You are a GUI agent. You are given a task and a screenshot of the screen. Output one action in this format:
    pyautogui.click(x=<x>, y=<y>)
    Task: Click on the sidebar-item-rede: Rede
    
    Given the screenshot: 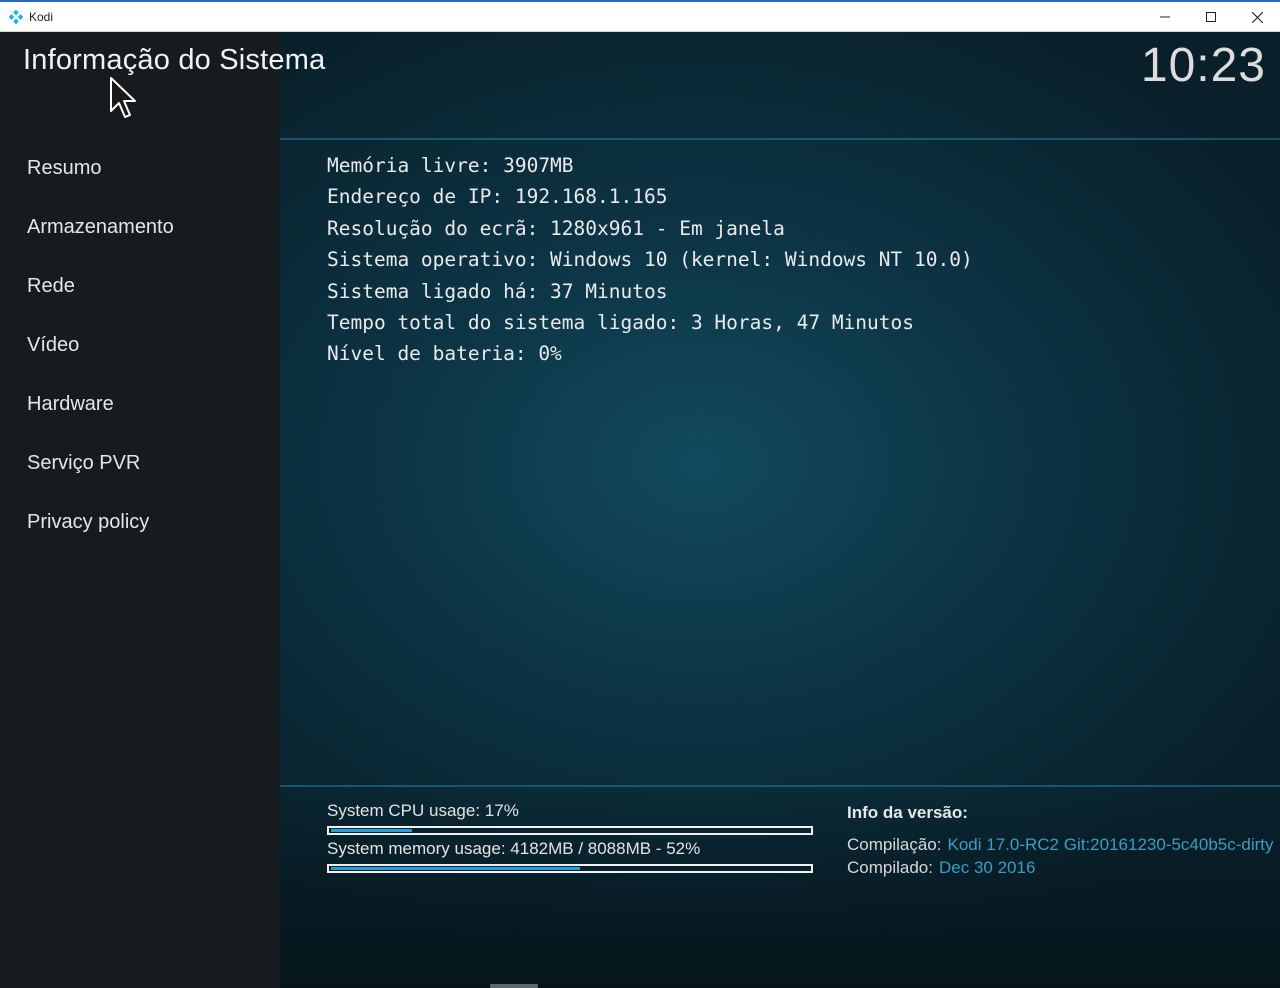 What is the action you would take?
    pyautogui.click(x=140, y=286)
    